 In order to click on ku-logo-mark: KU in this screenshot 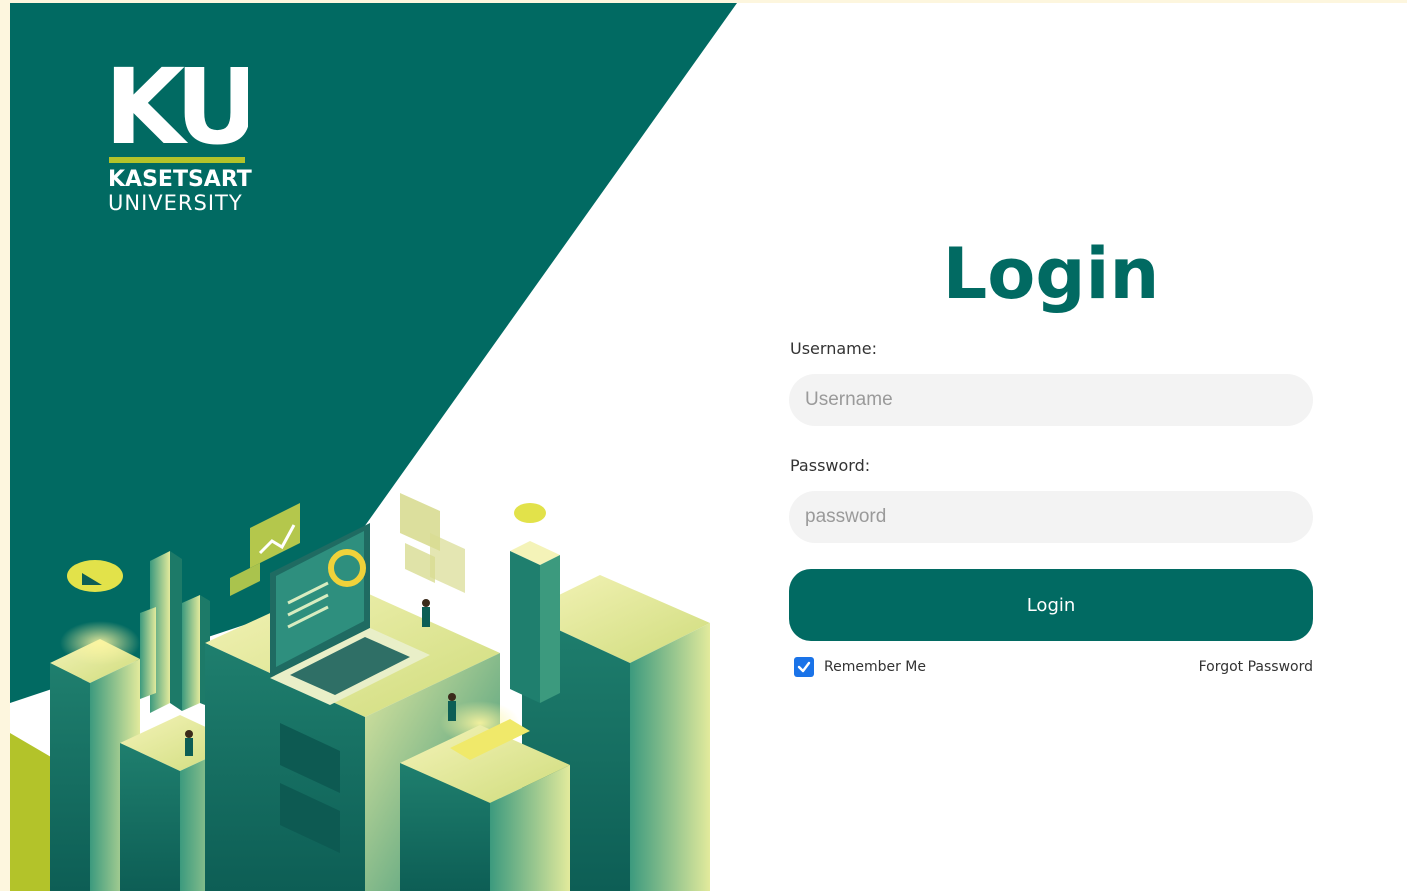, I will do `click(178, 107)`.